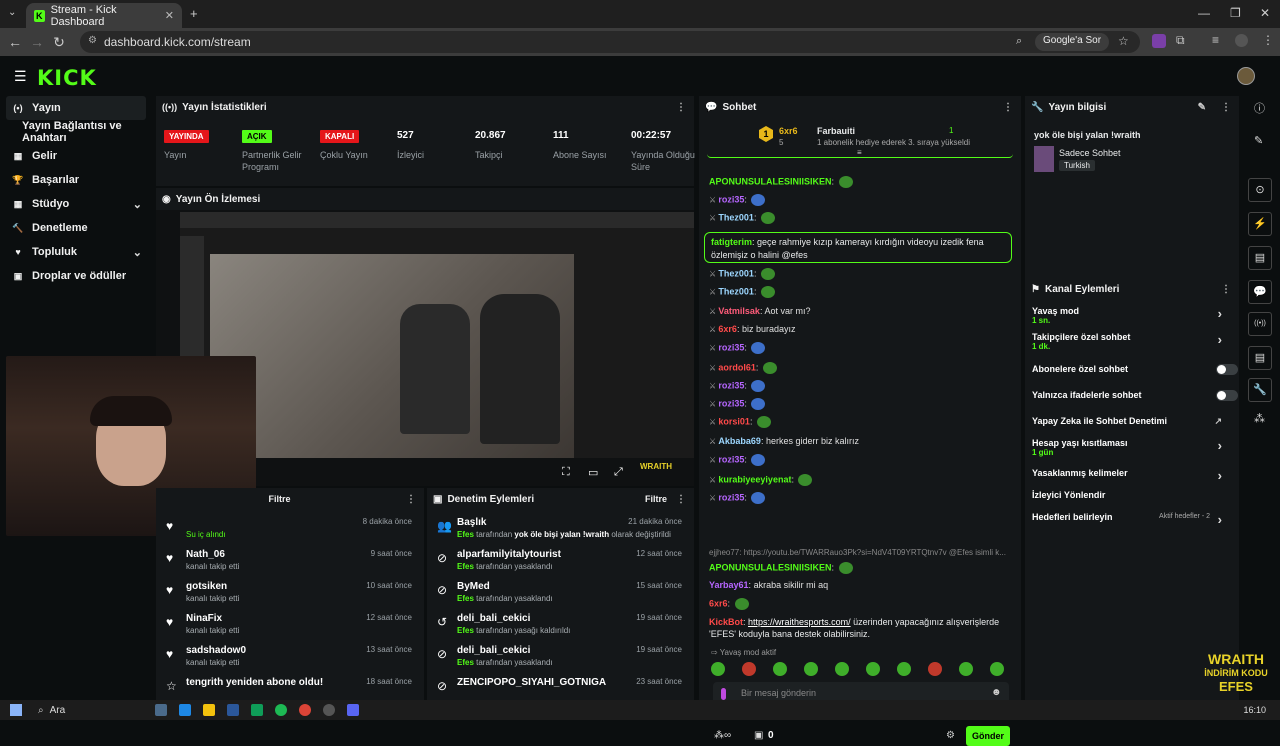 This screenshot has height=746, width=1280. Describe the element at coordinates (76, 276) in the screenshot. I see `sidebar-item: ▣ Droplar ve ödüller` at that location.